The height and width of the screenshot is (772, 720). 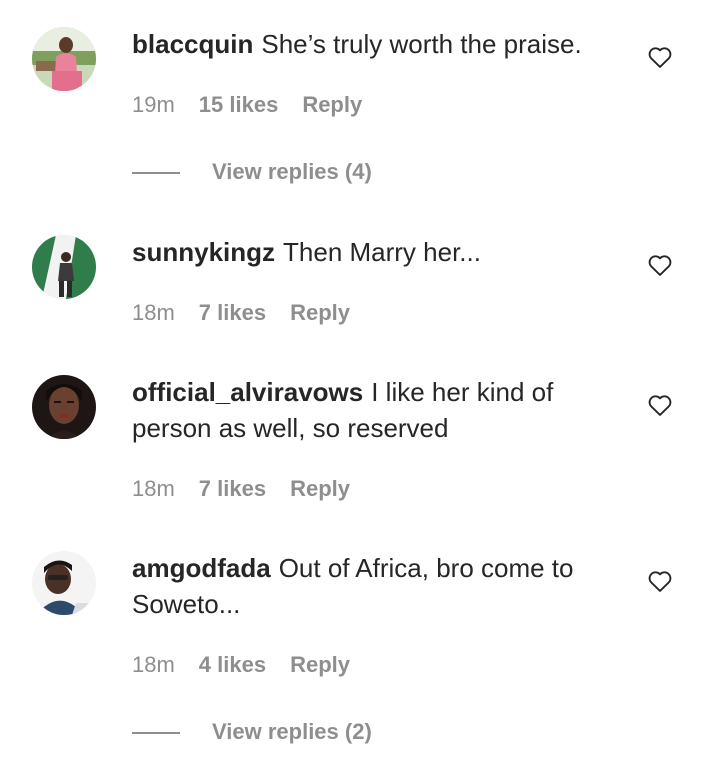 I want to click on comment-meta: 18m 4 likes Reply, so click(x=241, y=665).